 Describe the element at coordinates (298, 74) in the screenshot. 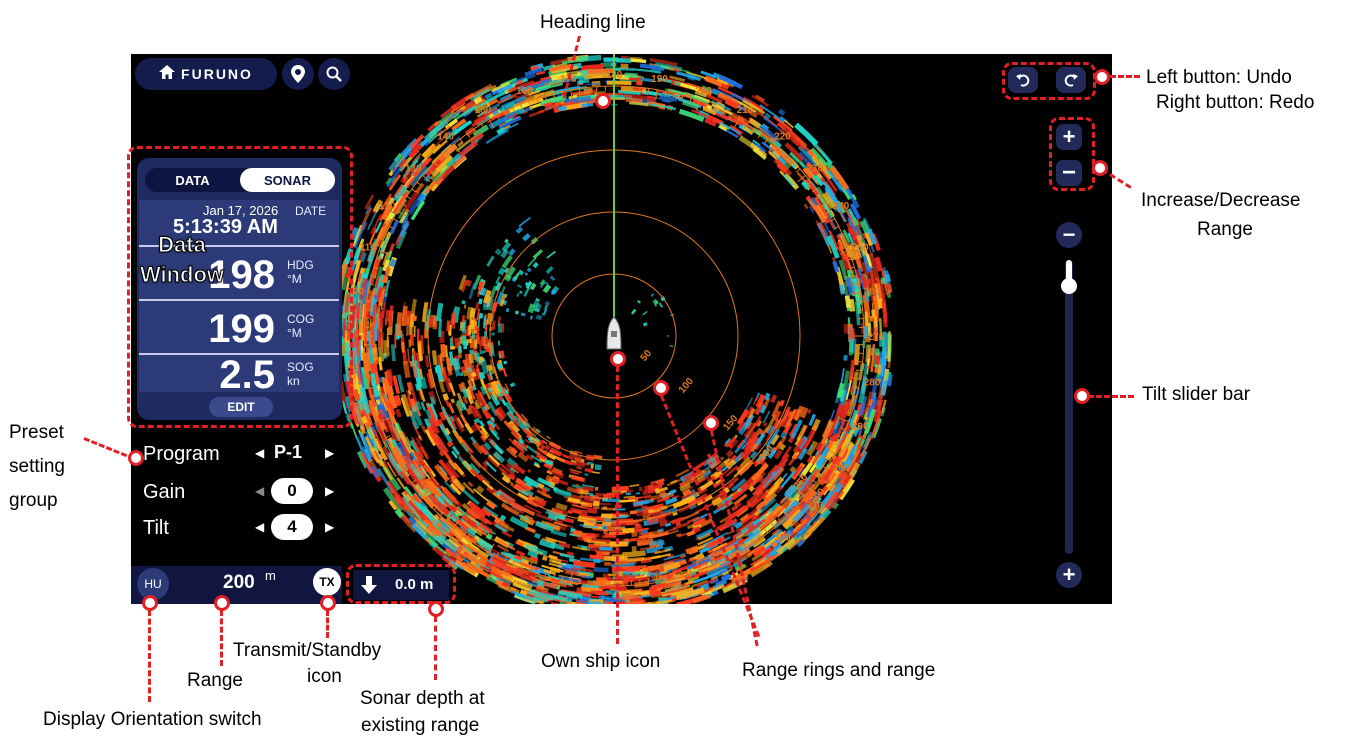

I see `location-pin-button` at that location.